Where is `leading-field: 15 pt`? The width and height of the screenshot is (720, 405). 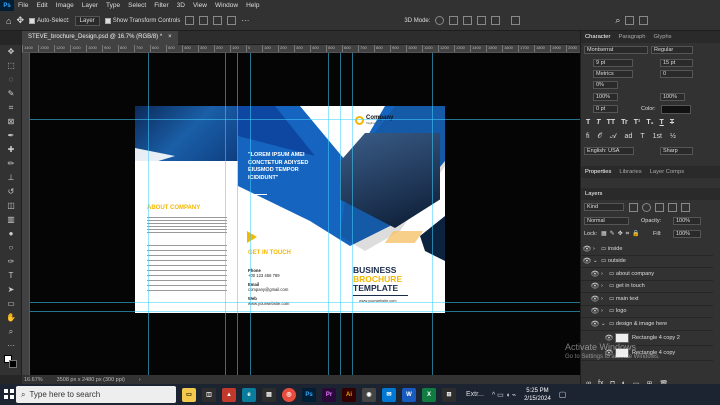 leading-field: 15 pt is located at coordinates (676, 63).